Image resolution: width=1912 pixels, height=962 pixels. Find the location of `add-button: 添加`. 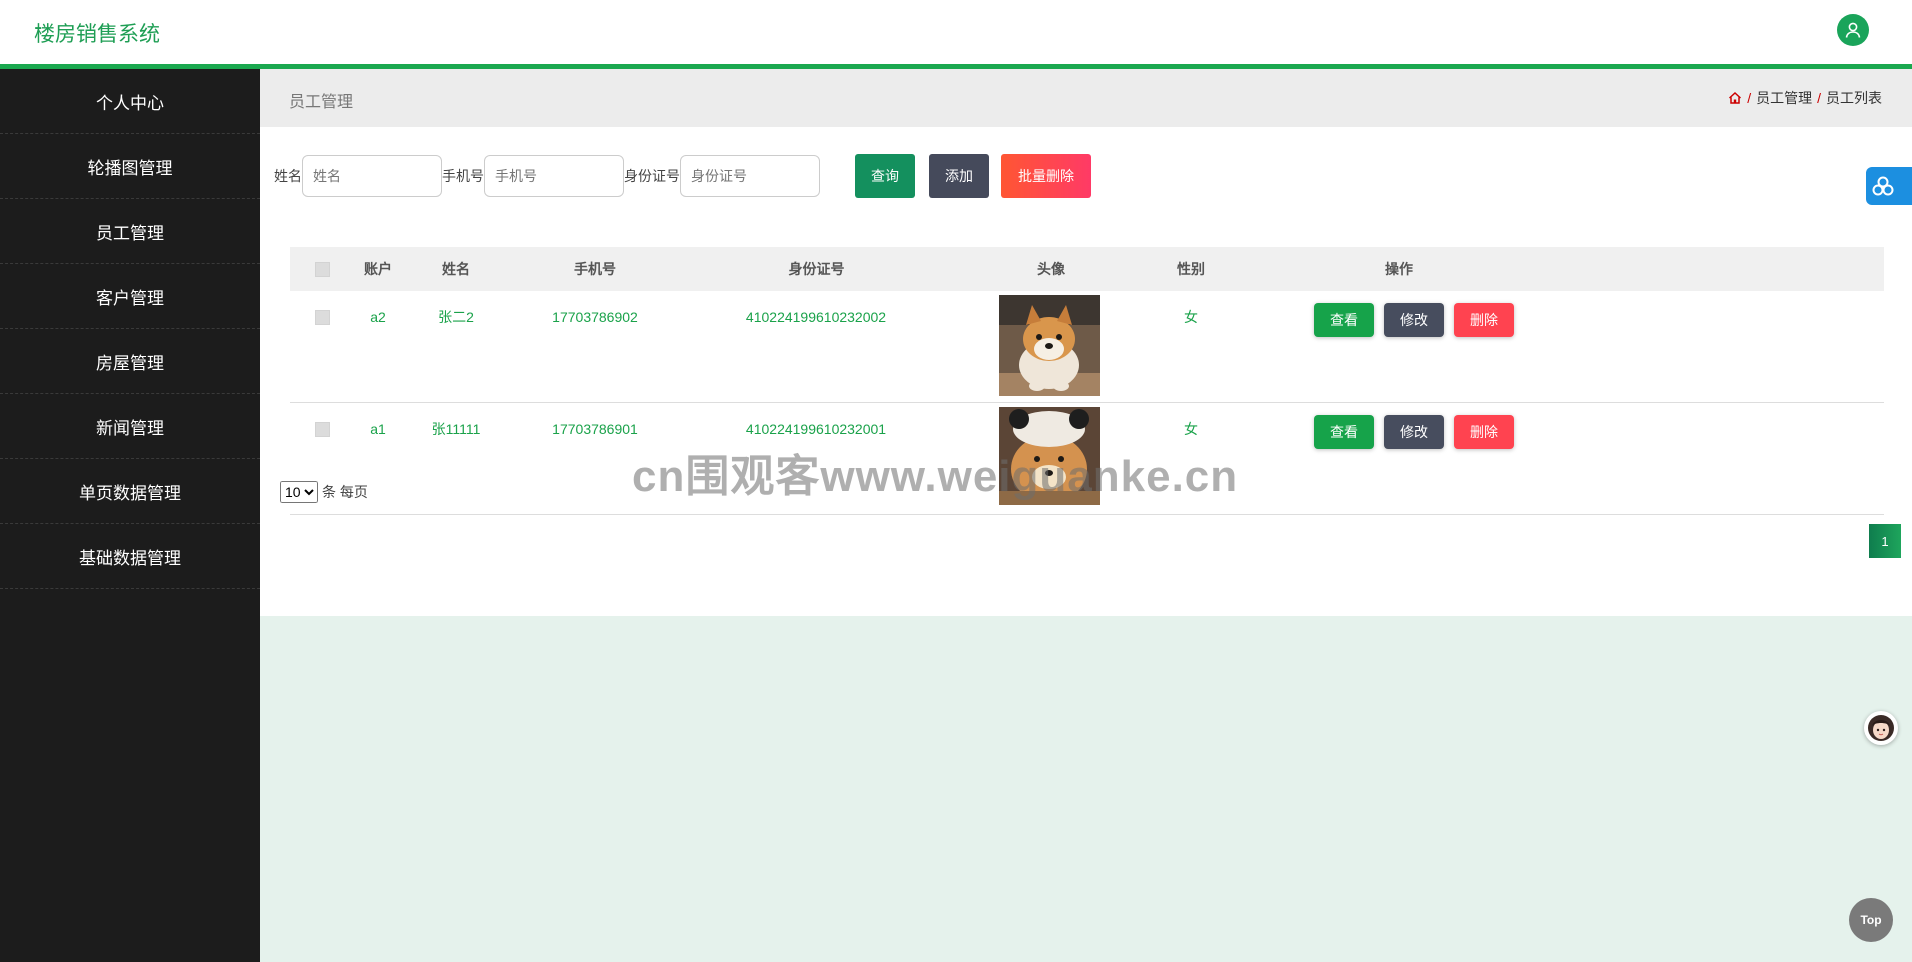

add-button: 添加 is located at coordinates (959, 176).